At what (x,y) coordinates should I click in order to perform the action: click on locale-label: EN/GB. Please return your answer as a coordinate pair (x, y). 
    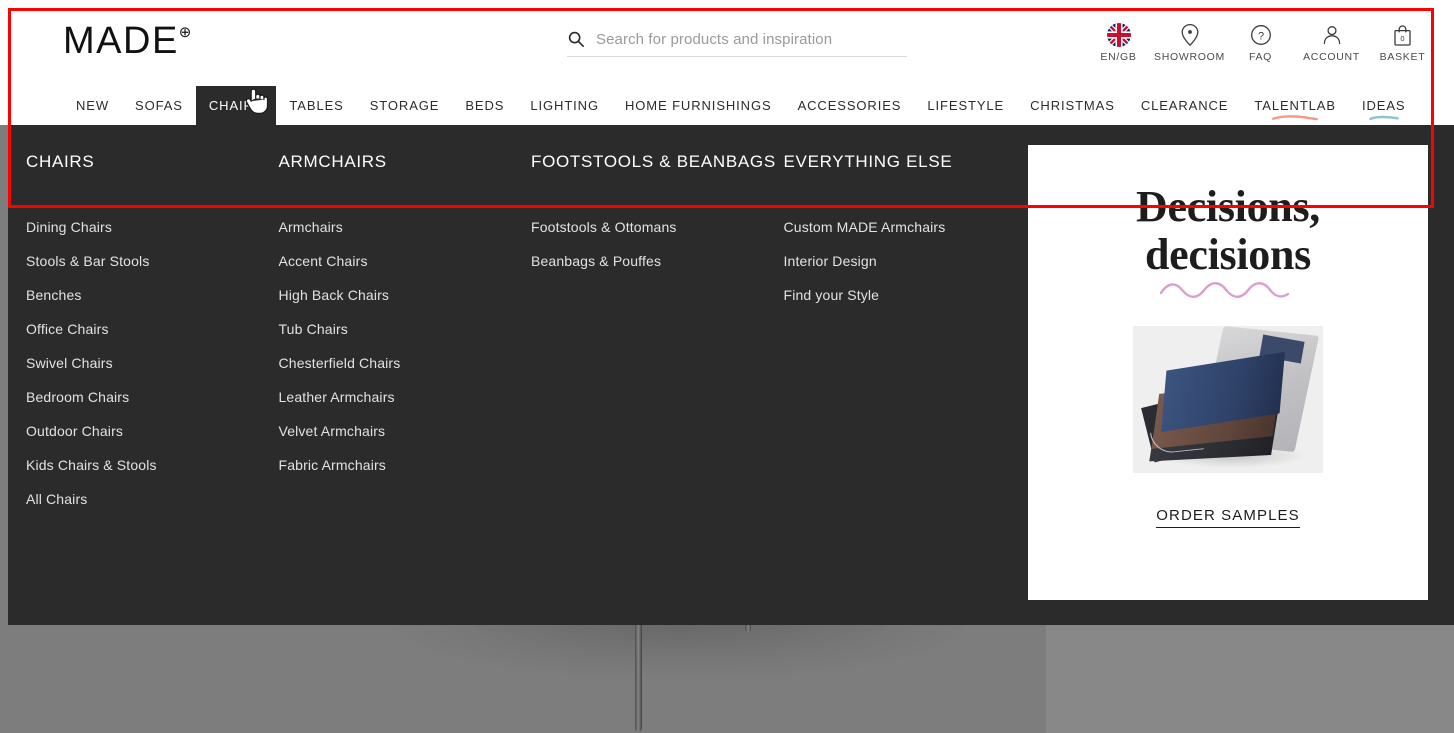
    Looking at the image, I should click on (1118, 57).